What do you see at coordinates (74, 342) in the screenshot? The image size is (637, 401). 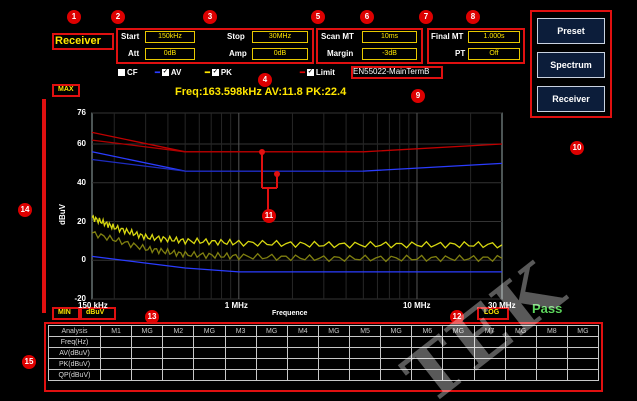 I see `row-label: Freq(Hz)` at bounding box center [74, 342].